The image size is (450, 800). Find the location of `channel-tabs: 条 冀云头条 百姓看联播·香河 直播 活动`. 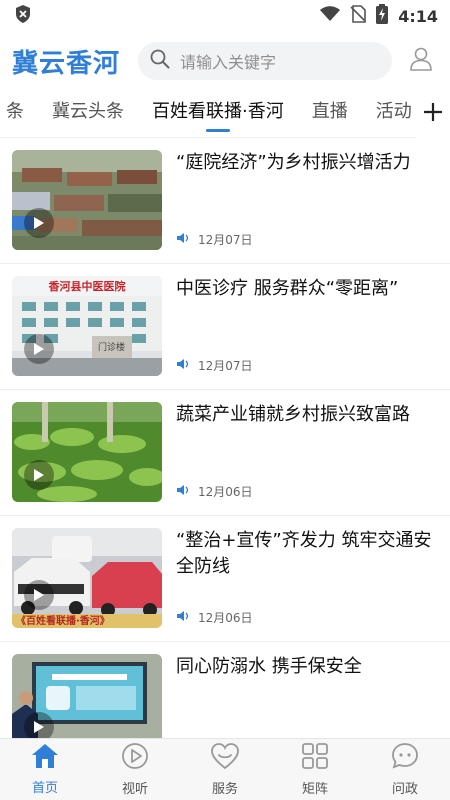

channel-tabs: 条 冀云头条 百姓看联播·香河 直播 活动 is located at coordinates (225, 114).